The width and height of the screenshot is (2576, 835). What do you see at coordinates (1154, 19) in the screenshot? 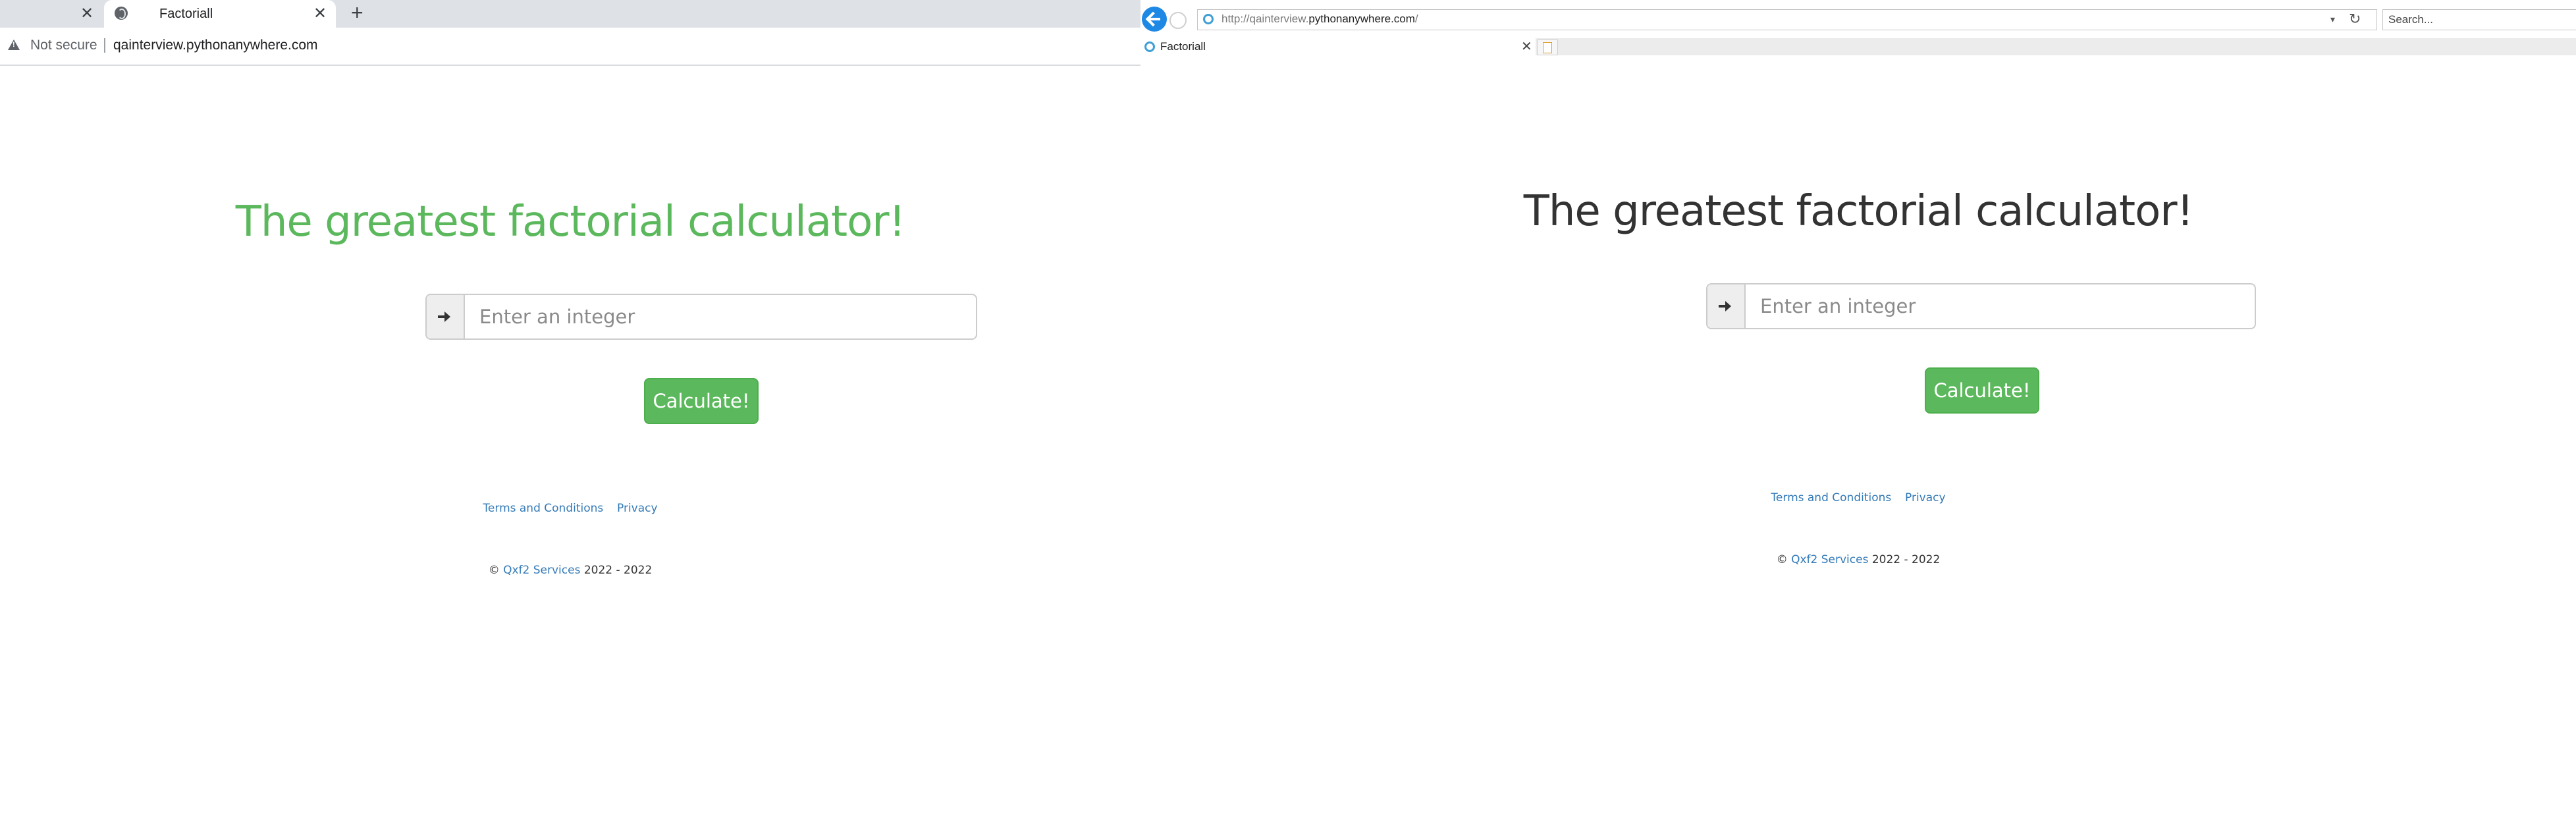
I see `back-icon` at bounding box center [1154, 19].